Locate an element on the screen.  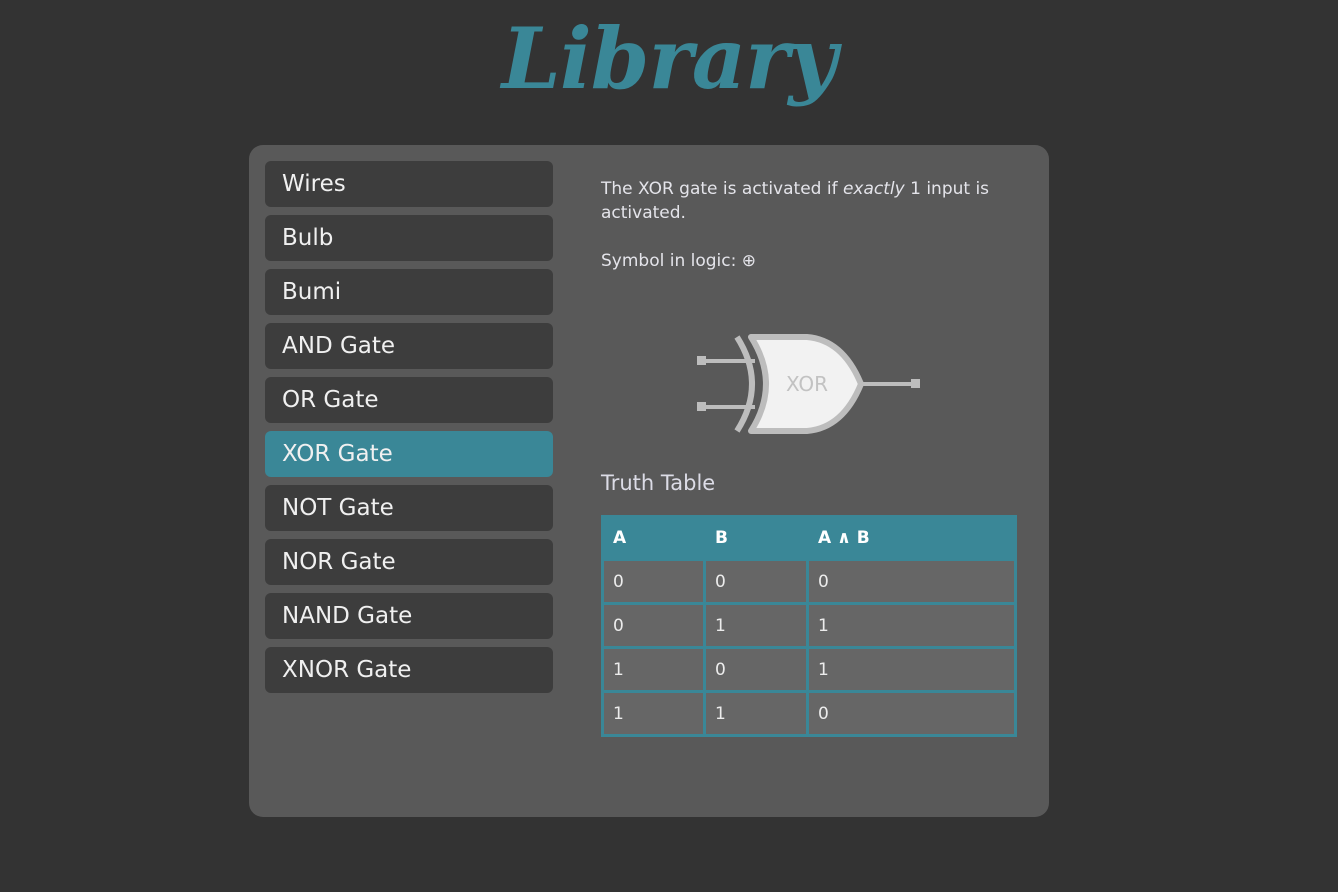
nav-item-bumi: Bumi is located at coordinates (409, 292).